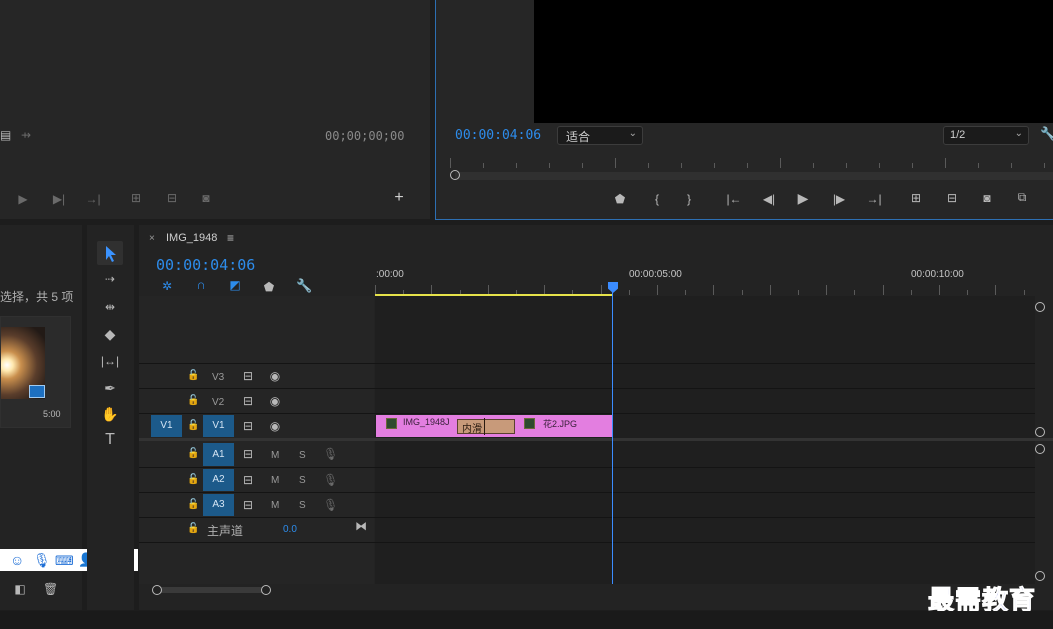  I want to click on transition-push: 内滑, so click(486, 426).